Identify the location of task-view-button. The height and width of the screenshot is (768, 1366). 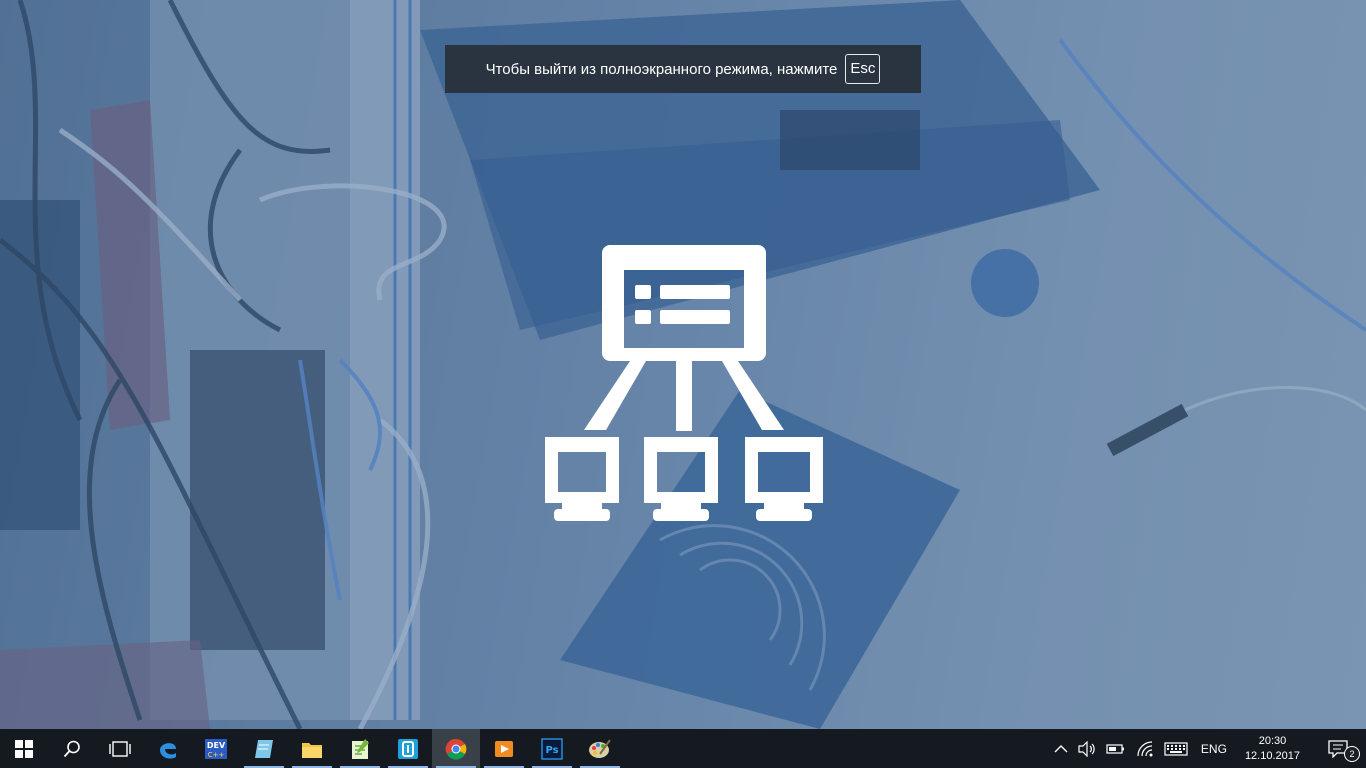
(120, 748).